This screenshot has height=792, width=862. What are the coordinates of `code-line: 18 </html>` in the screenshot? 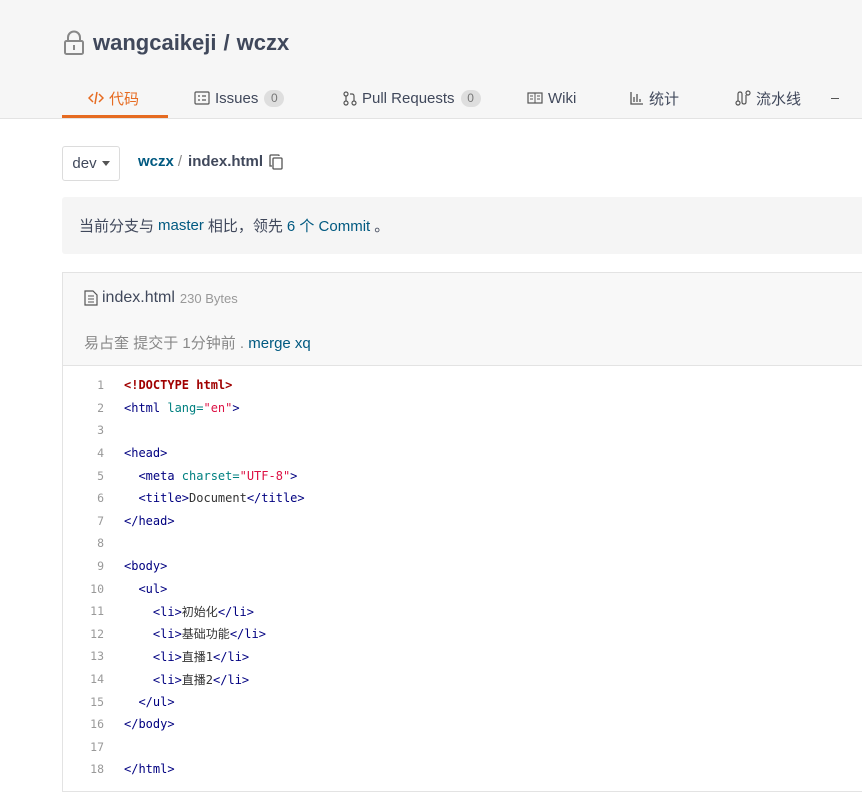 It's located at (462, 769).